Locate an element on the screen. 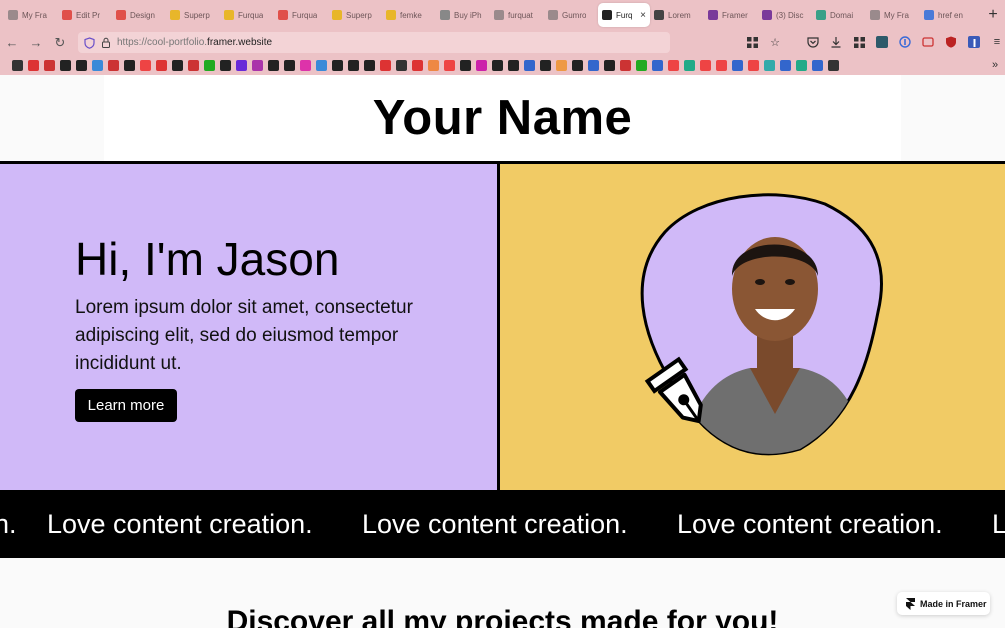 Image resolution: width=1005 pixels, height=628 pixels. extension-red-icon is located at coordinates (928, 42).